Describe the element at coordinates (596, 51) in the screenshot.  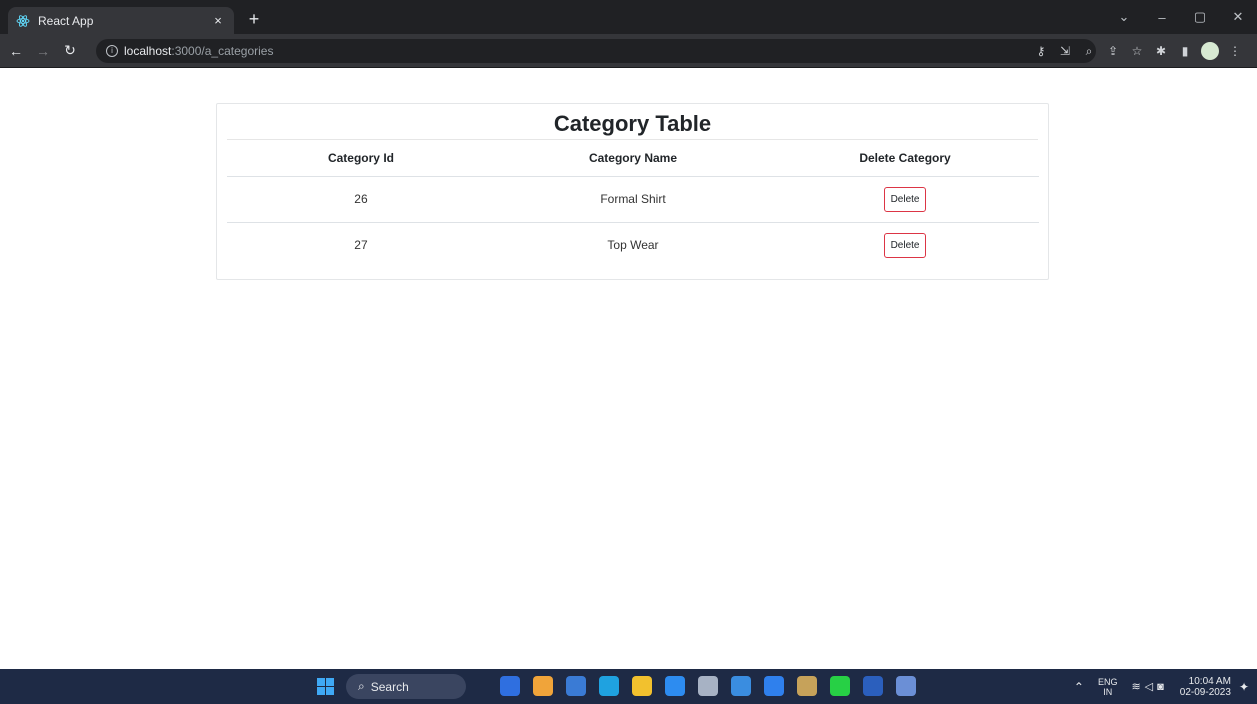
I see `address-bar: i localhost :3000/a_categories` at that location.